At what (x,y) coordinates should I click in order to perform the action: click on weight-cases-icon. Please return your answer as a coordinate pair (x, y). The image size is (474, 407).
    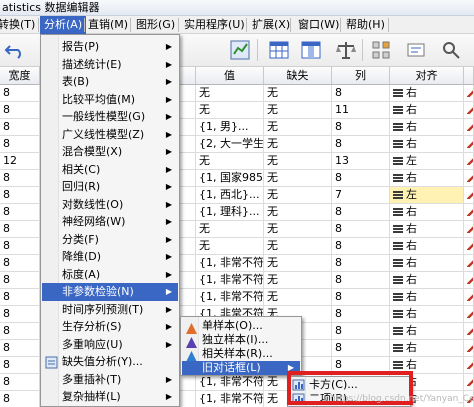
    Looking at the image, I should click on (346, 50).